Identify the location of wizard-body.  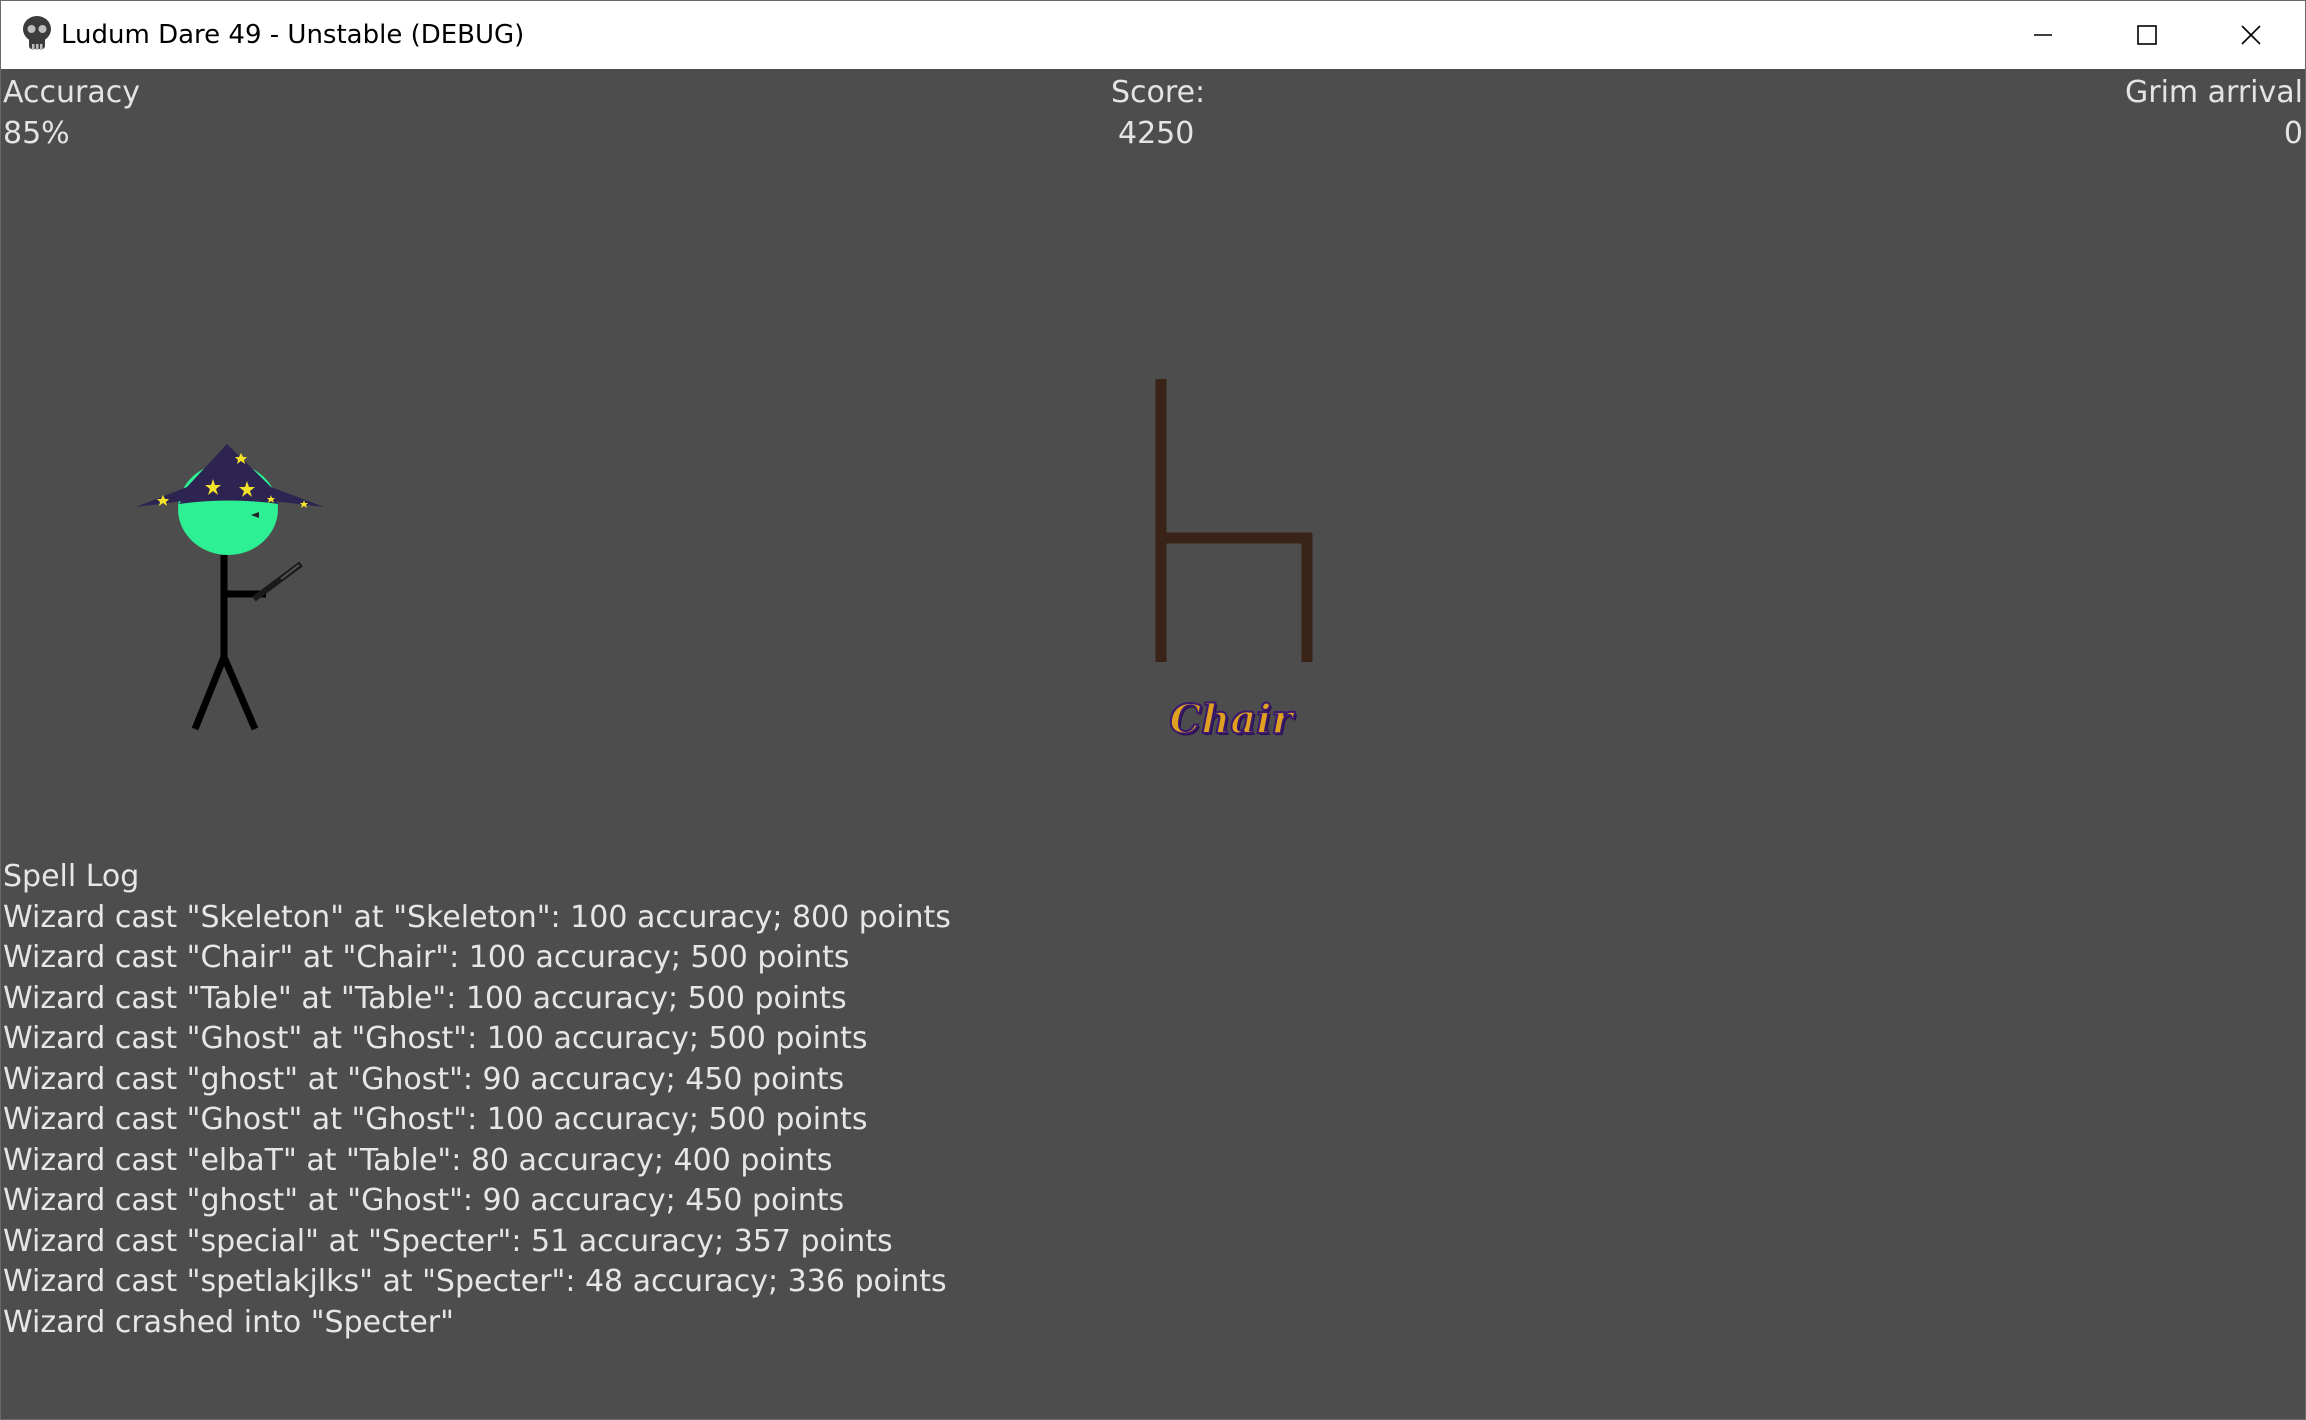
(228, 643).